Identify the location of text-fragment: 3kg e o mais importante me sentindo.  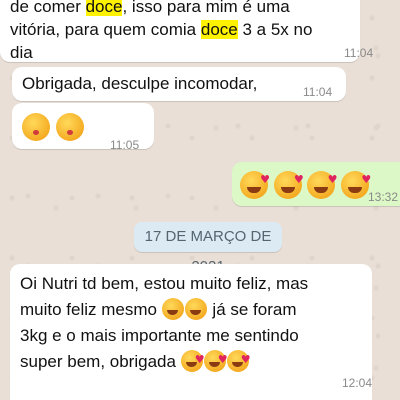
(159, 335).